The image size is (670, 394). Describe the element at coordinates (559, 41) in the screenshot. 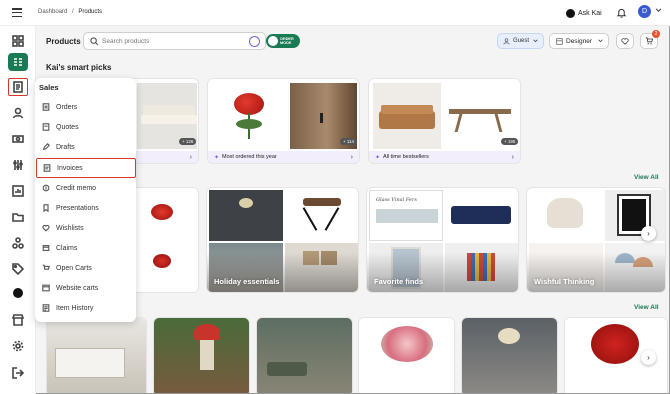

I see `layout-icon` at that location.